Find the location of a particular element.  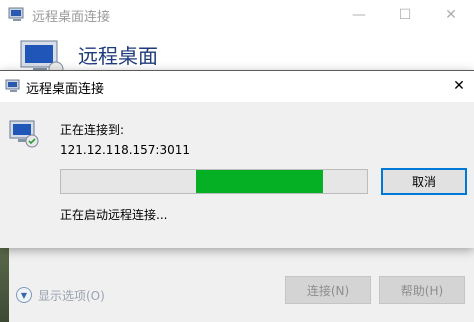

background-window-title: 远程桌面连接 is located at coordinates (71, 17).